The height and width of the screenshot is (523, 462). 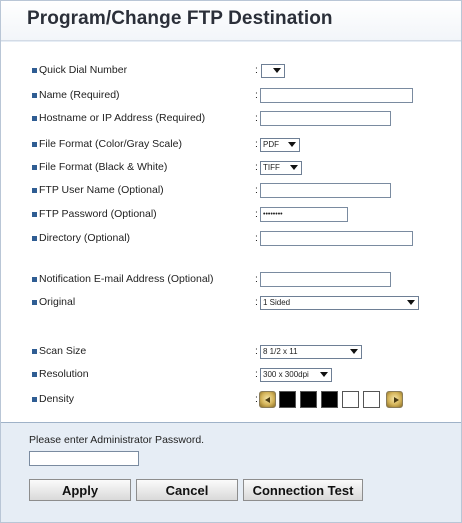 I want to click on connection-test-button: Connection Test, so click(x=303, y=490).